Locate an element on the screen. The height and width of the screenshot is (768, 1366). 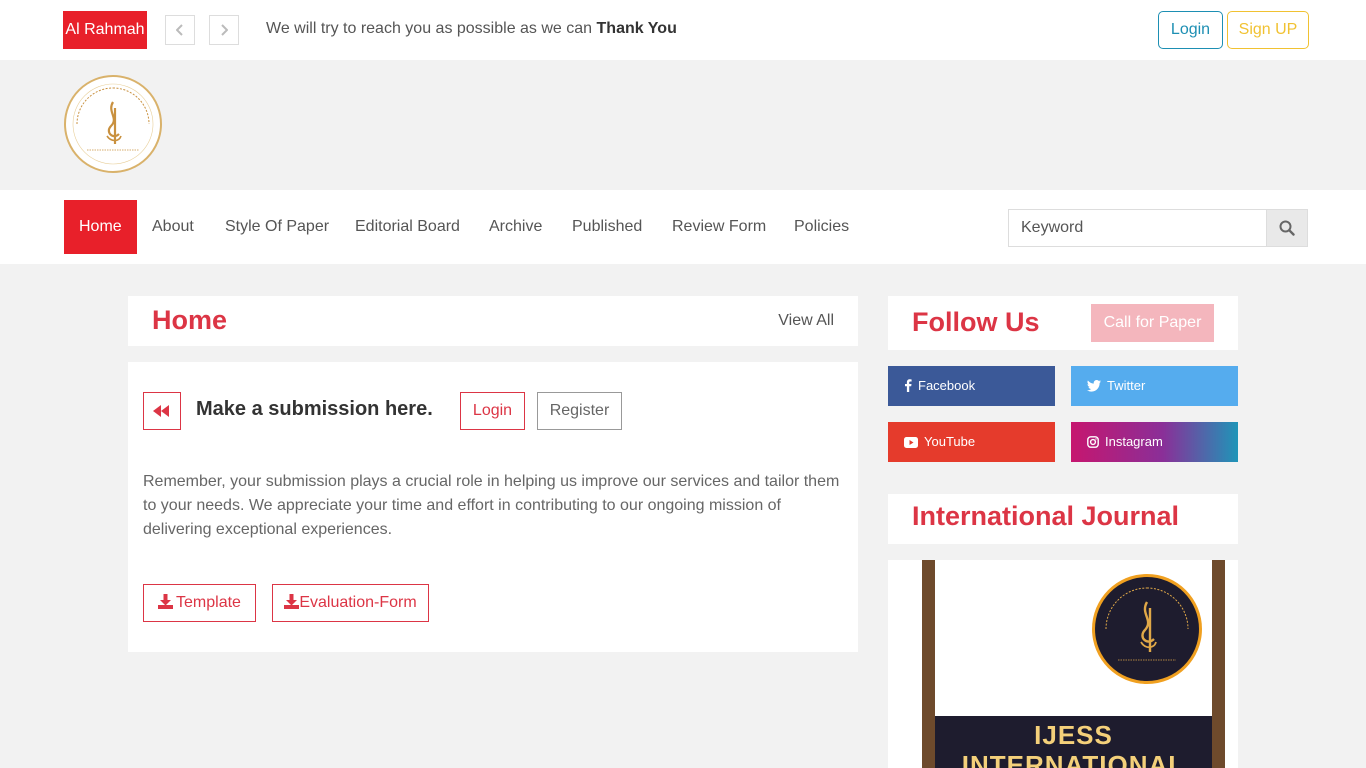
cover-title-line1: IJESS is located at coordinates (1073, 735).